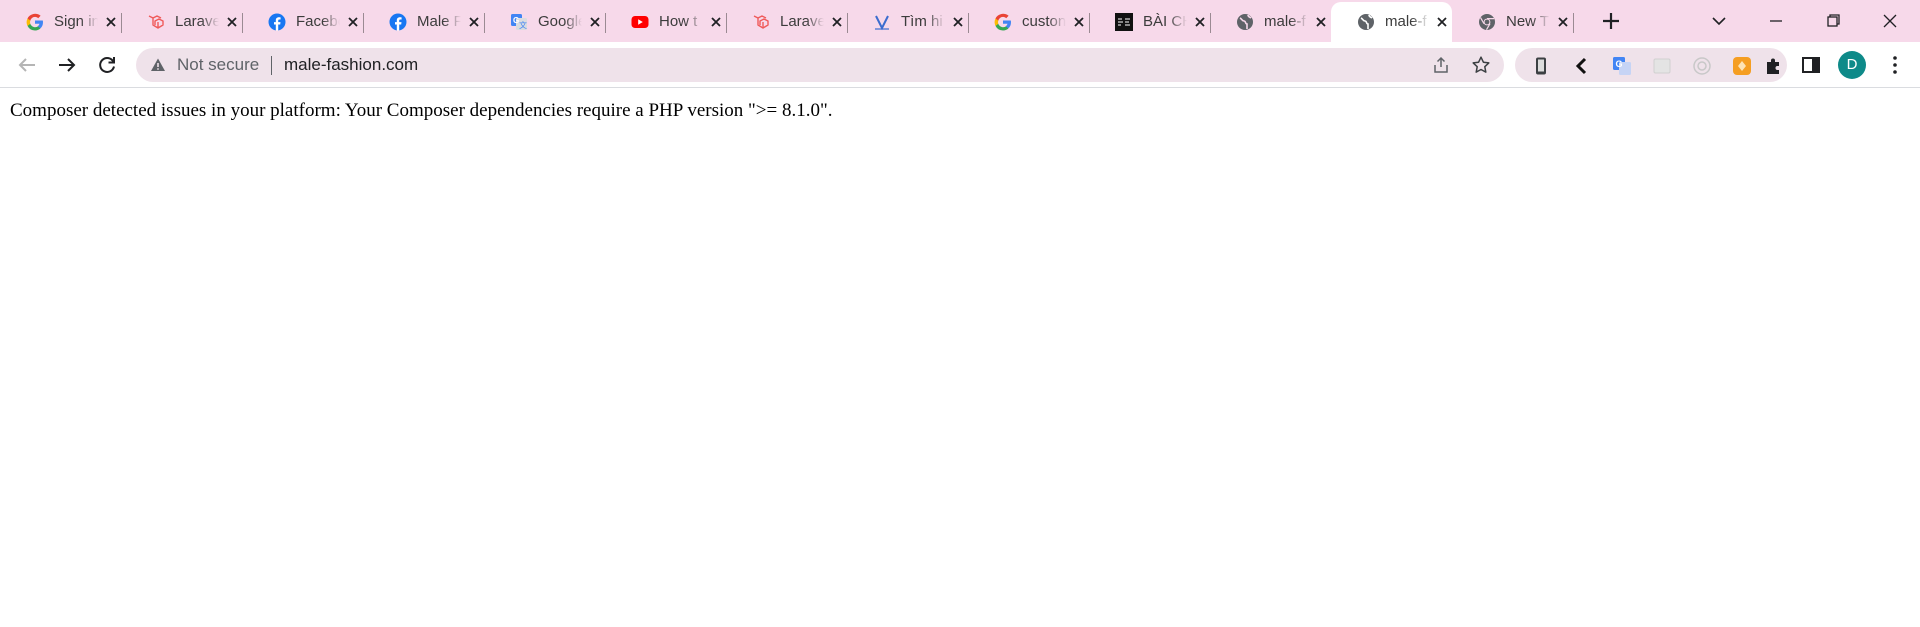  What do you see at coordinates (1702, 66) in the screenshot?
I see `circle-extension-icon` at bounding box center [1702, 66].